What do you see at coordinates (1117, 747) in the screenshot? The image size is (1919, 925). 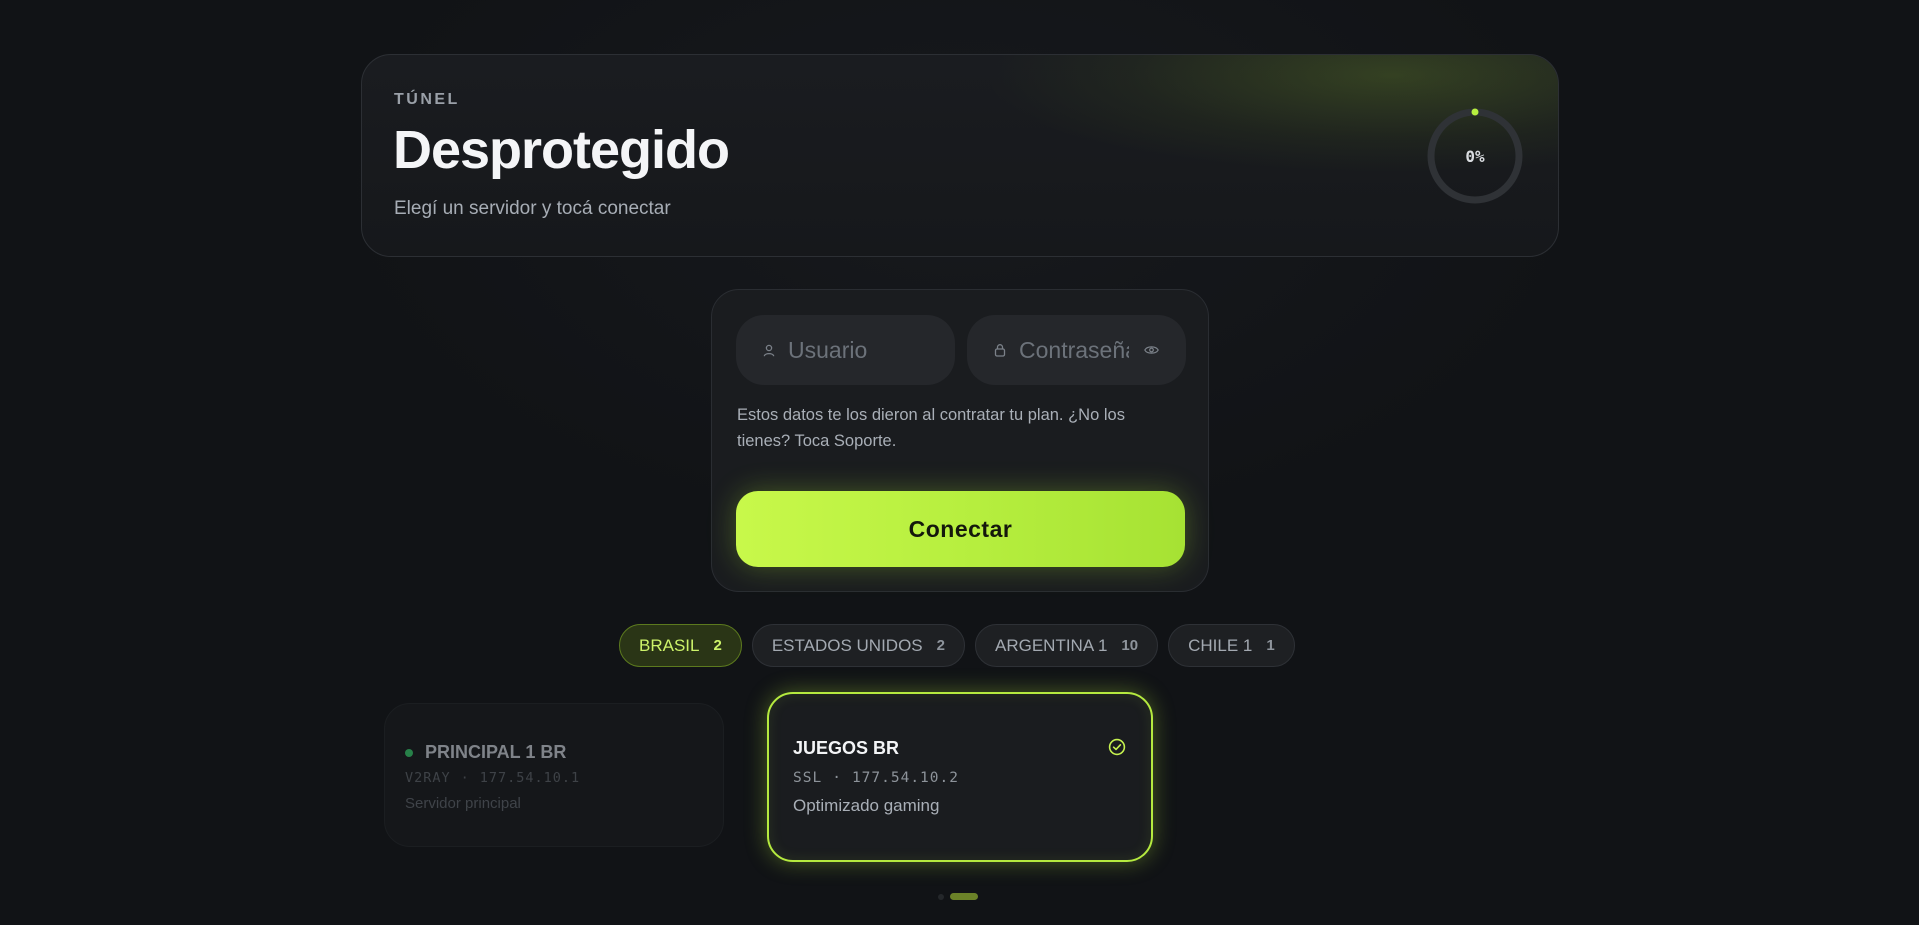 I see `check-circle-icon` at bounding box center [1117, 747].